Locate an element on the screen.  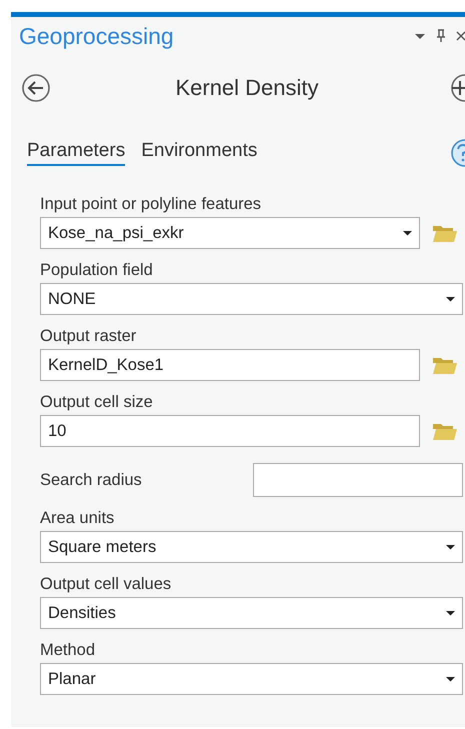
field-label: Output raster is located at coordinates (89, 336).